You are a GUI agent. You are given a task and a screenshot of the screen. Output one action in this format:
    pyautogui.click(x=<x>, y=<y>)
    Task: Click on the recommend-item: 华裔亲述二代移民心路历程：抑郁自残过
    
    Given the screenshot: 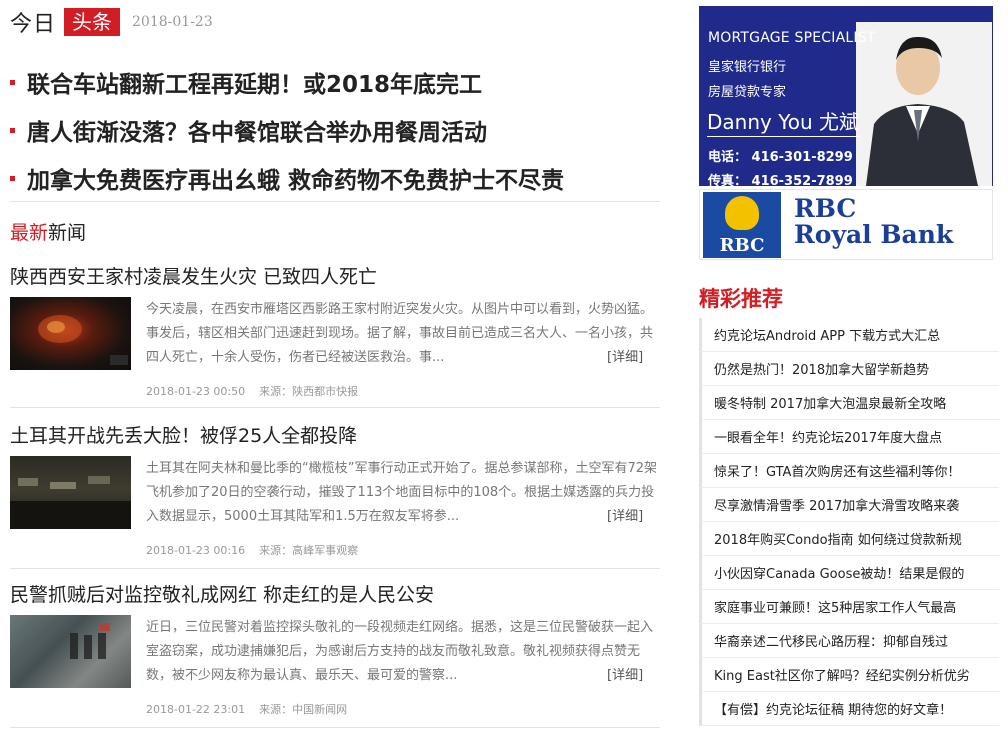 What is the action you would take?
    pyautogui.click(x=849, y=641)
    